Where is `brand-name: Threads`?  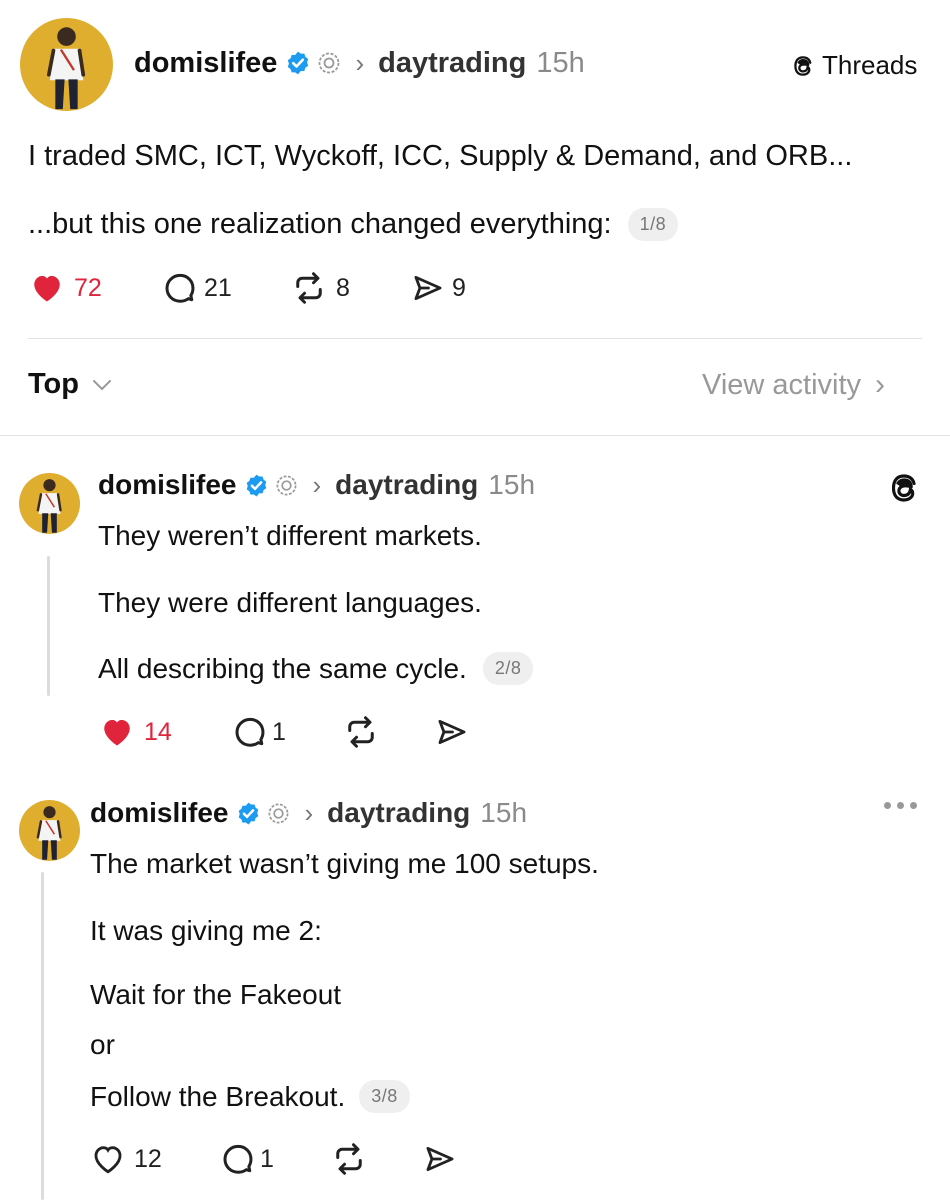 brand-name: Threads is located at coordinates (870, 65).